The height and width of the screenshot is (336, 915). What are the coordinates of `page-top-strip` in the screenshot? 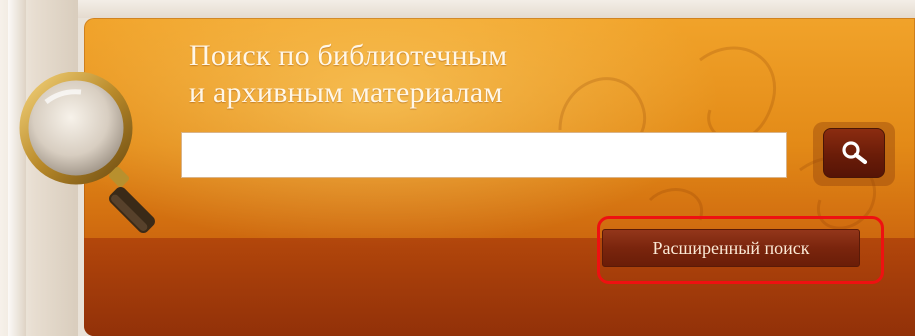 It's located at (457, 9).